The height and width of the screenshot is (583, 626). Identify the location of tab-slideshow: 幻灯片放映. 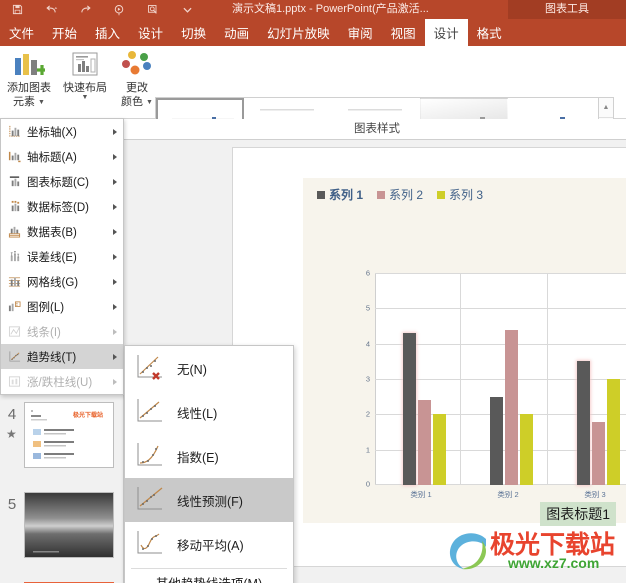
(298, 32).